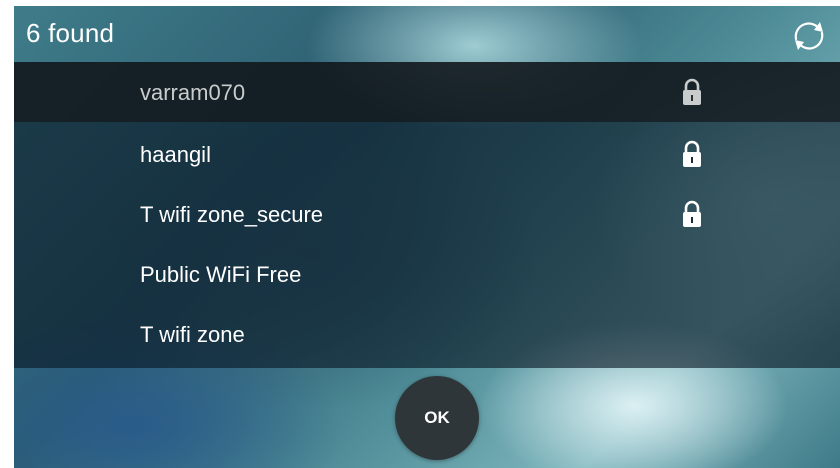  Describe the element at coordinates (427, 154) in the screenshot. I see `network-row-haangil: haangil` at that location.